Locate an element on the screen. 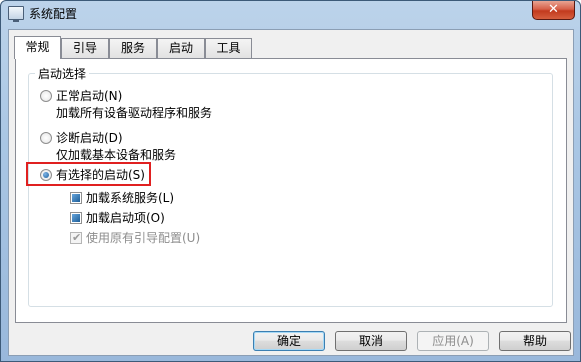 This screenshot has width=581, height=362. tab-general: 常规 is located at coordinates (37, 47).